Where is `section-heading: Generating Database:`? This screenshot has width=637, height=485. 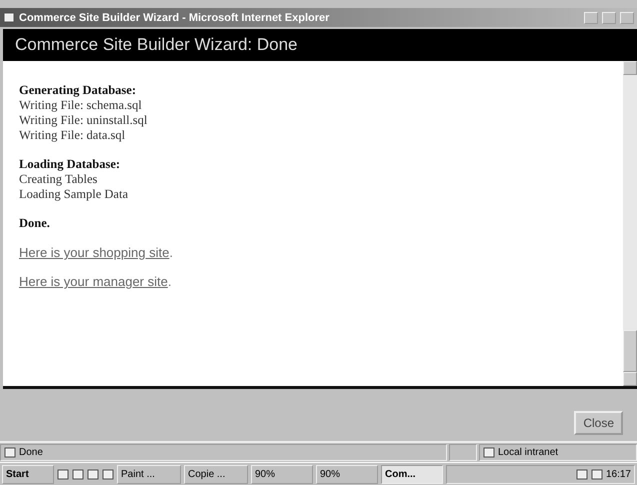 section-heading: Generating Database: is located at coordinates (78, 90).